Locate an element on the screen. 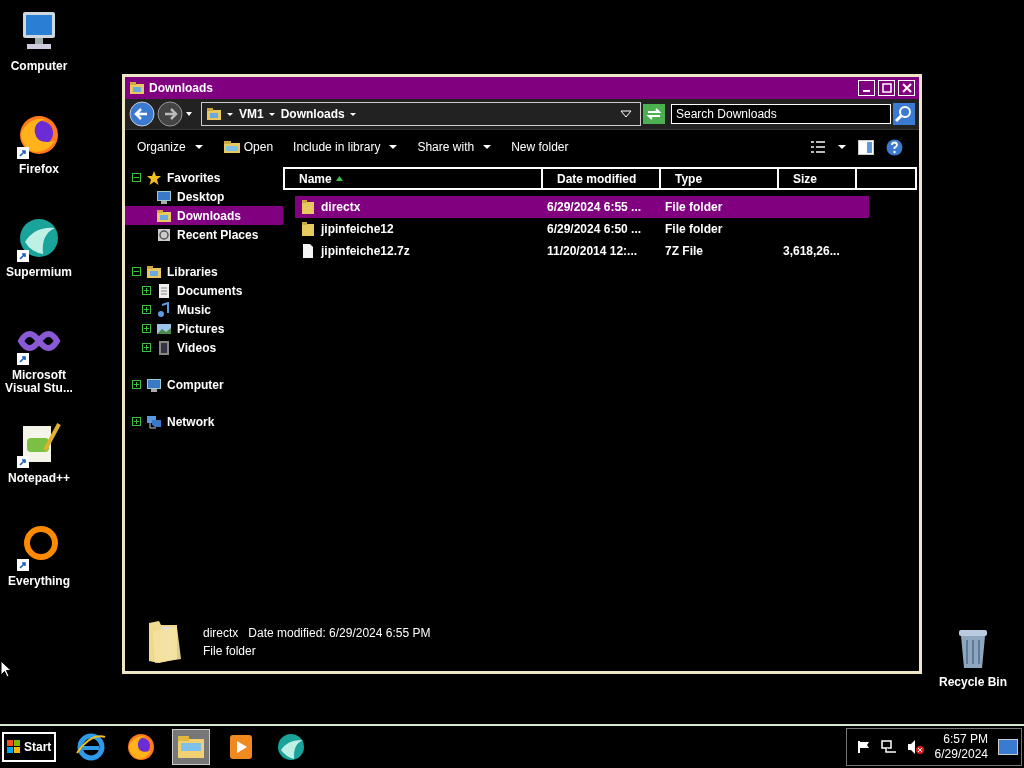 The height and width of the screenshot is (768, 1024). desktop-icon-label: Supermium is located at coordinates (39, 272).